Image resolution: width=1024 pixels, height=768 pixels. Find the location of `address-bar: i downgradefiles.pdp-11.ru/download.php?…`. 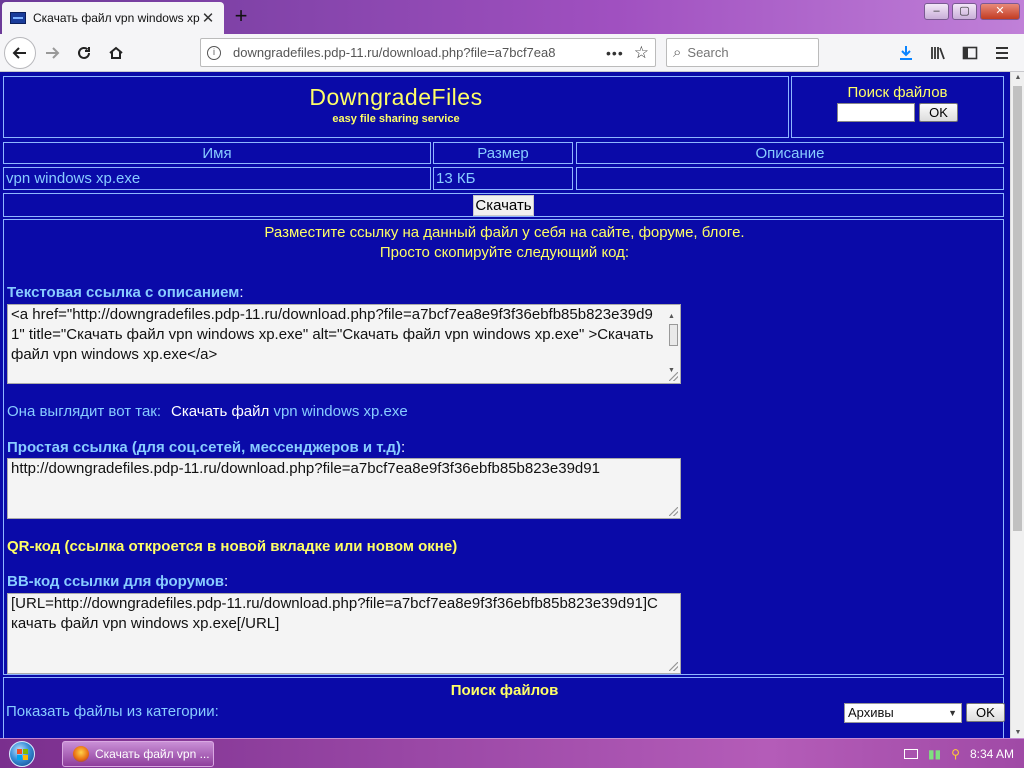

address-bar: i downgradefiles.pdp-11.ru/download.php?… is located at coordinates (428, 52).